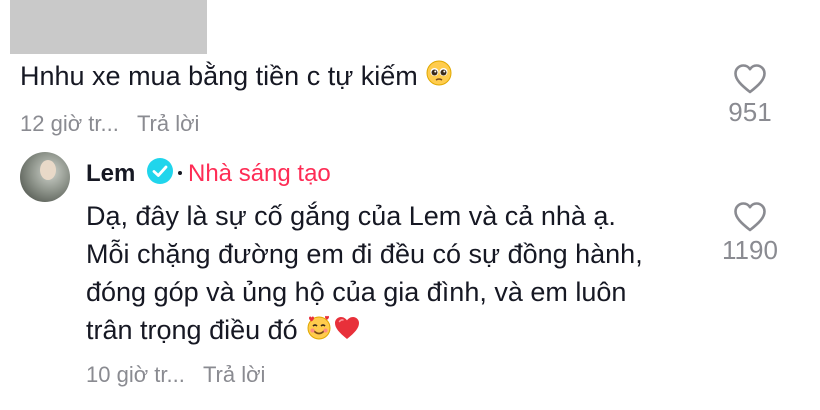  I want to click on comment-meta: 12 giờ tr... Trả lời, so click(109, 124).